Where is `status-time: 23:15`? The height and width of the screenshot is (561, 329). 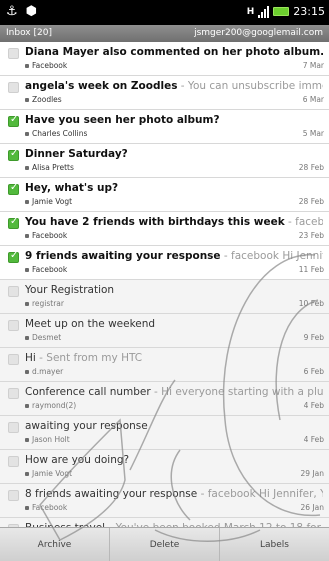 status-time: 23:15 is located at coordinates (309, 11).